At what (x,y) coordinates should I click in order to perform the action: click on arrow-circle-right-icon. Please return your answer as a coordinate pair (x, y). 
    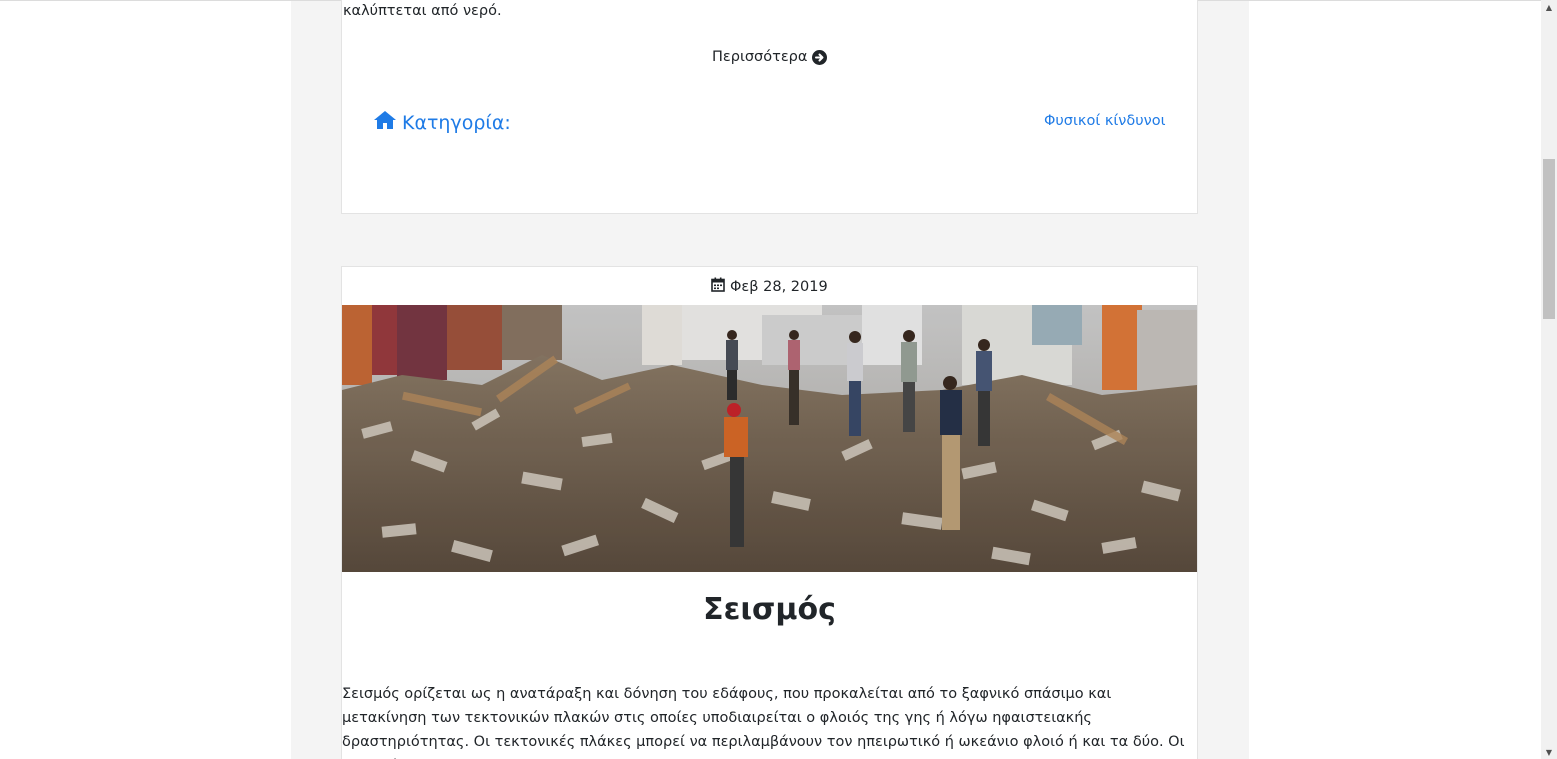
    Looking at the image, I should click on (820, 57).